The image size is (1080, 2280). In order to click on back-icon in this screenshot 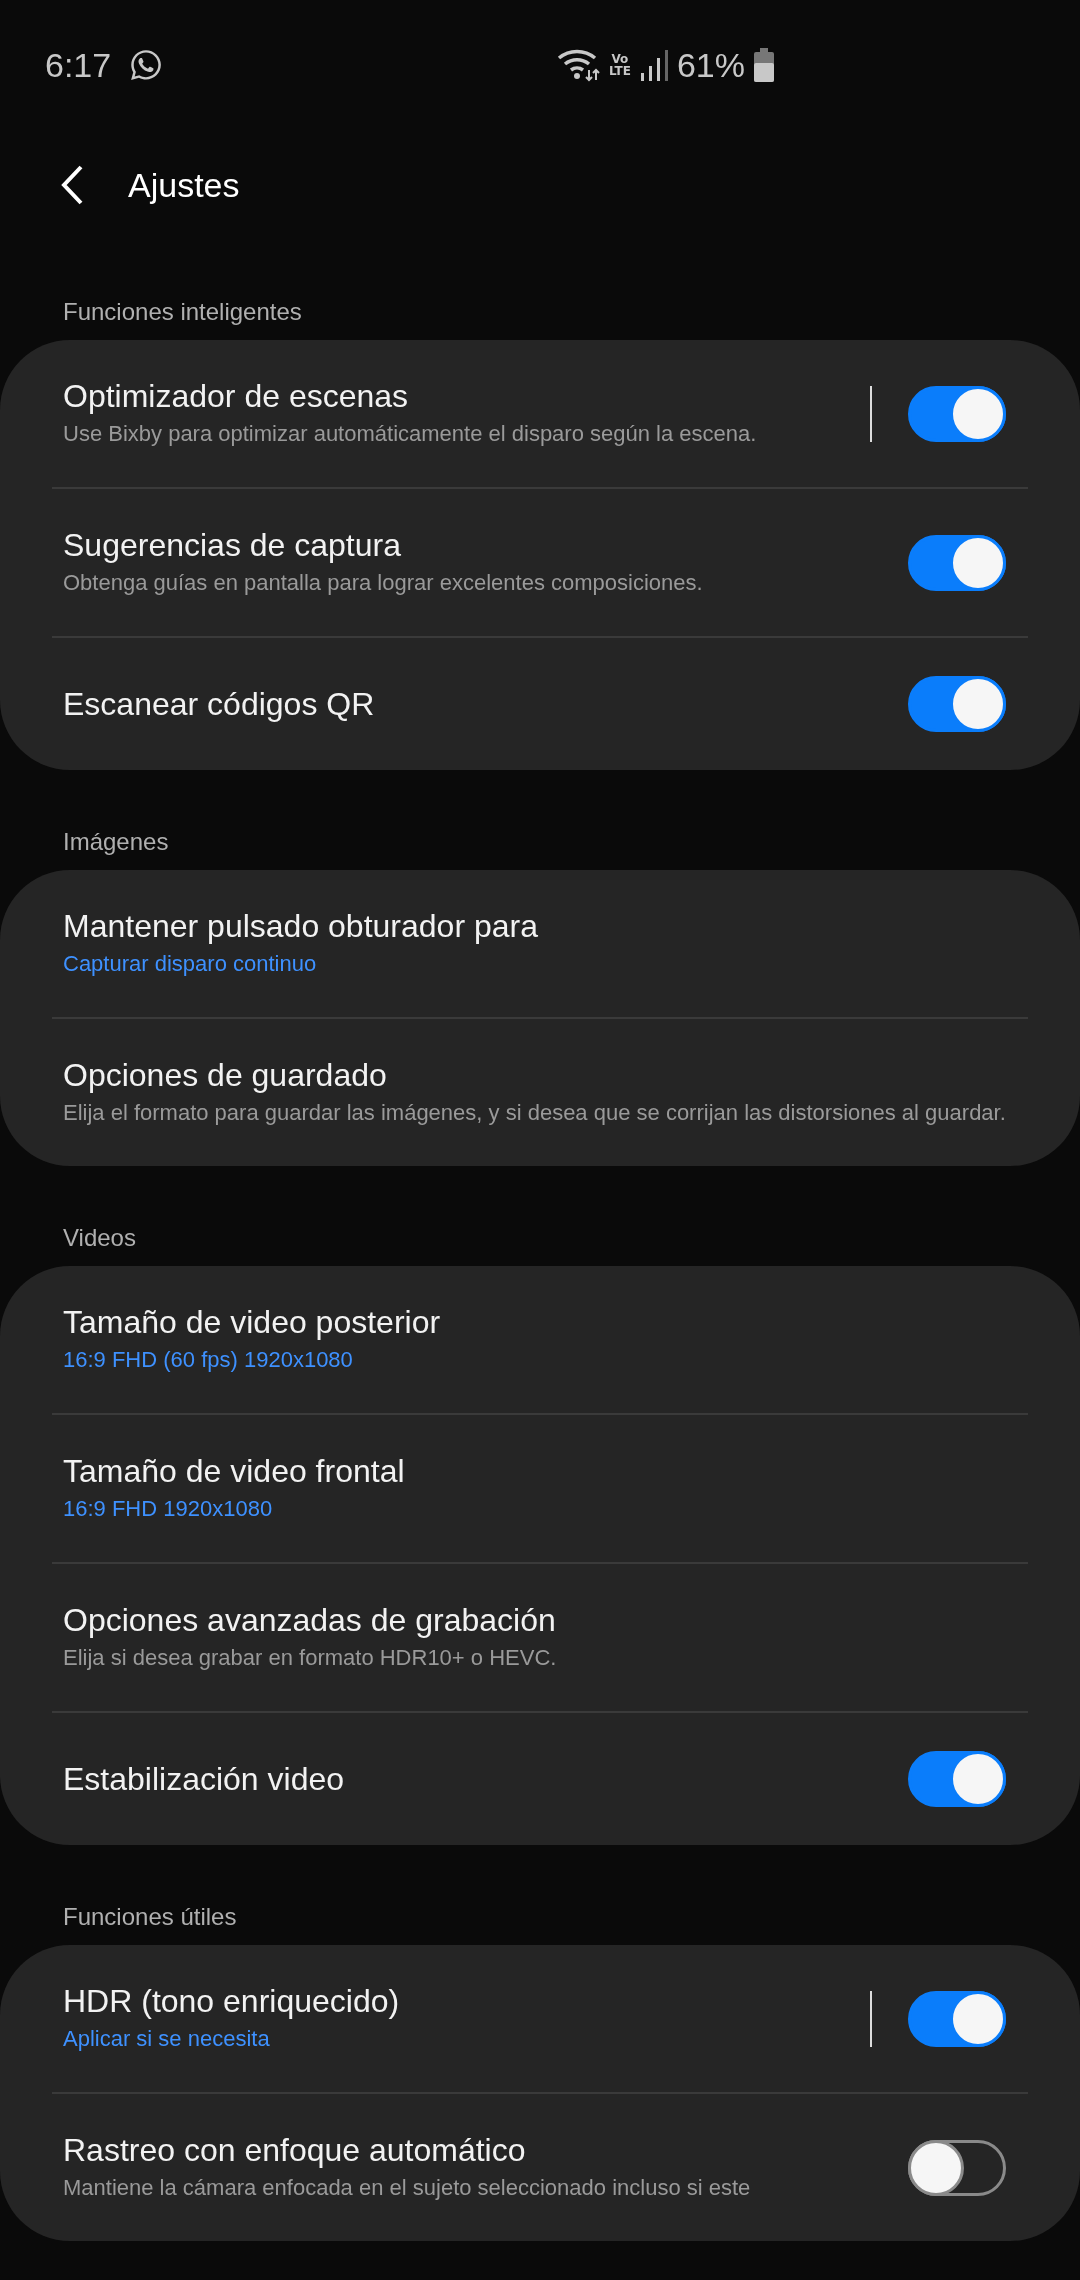, I will do `click(72, 185)`.